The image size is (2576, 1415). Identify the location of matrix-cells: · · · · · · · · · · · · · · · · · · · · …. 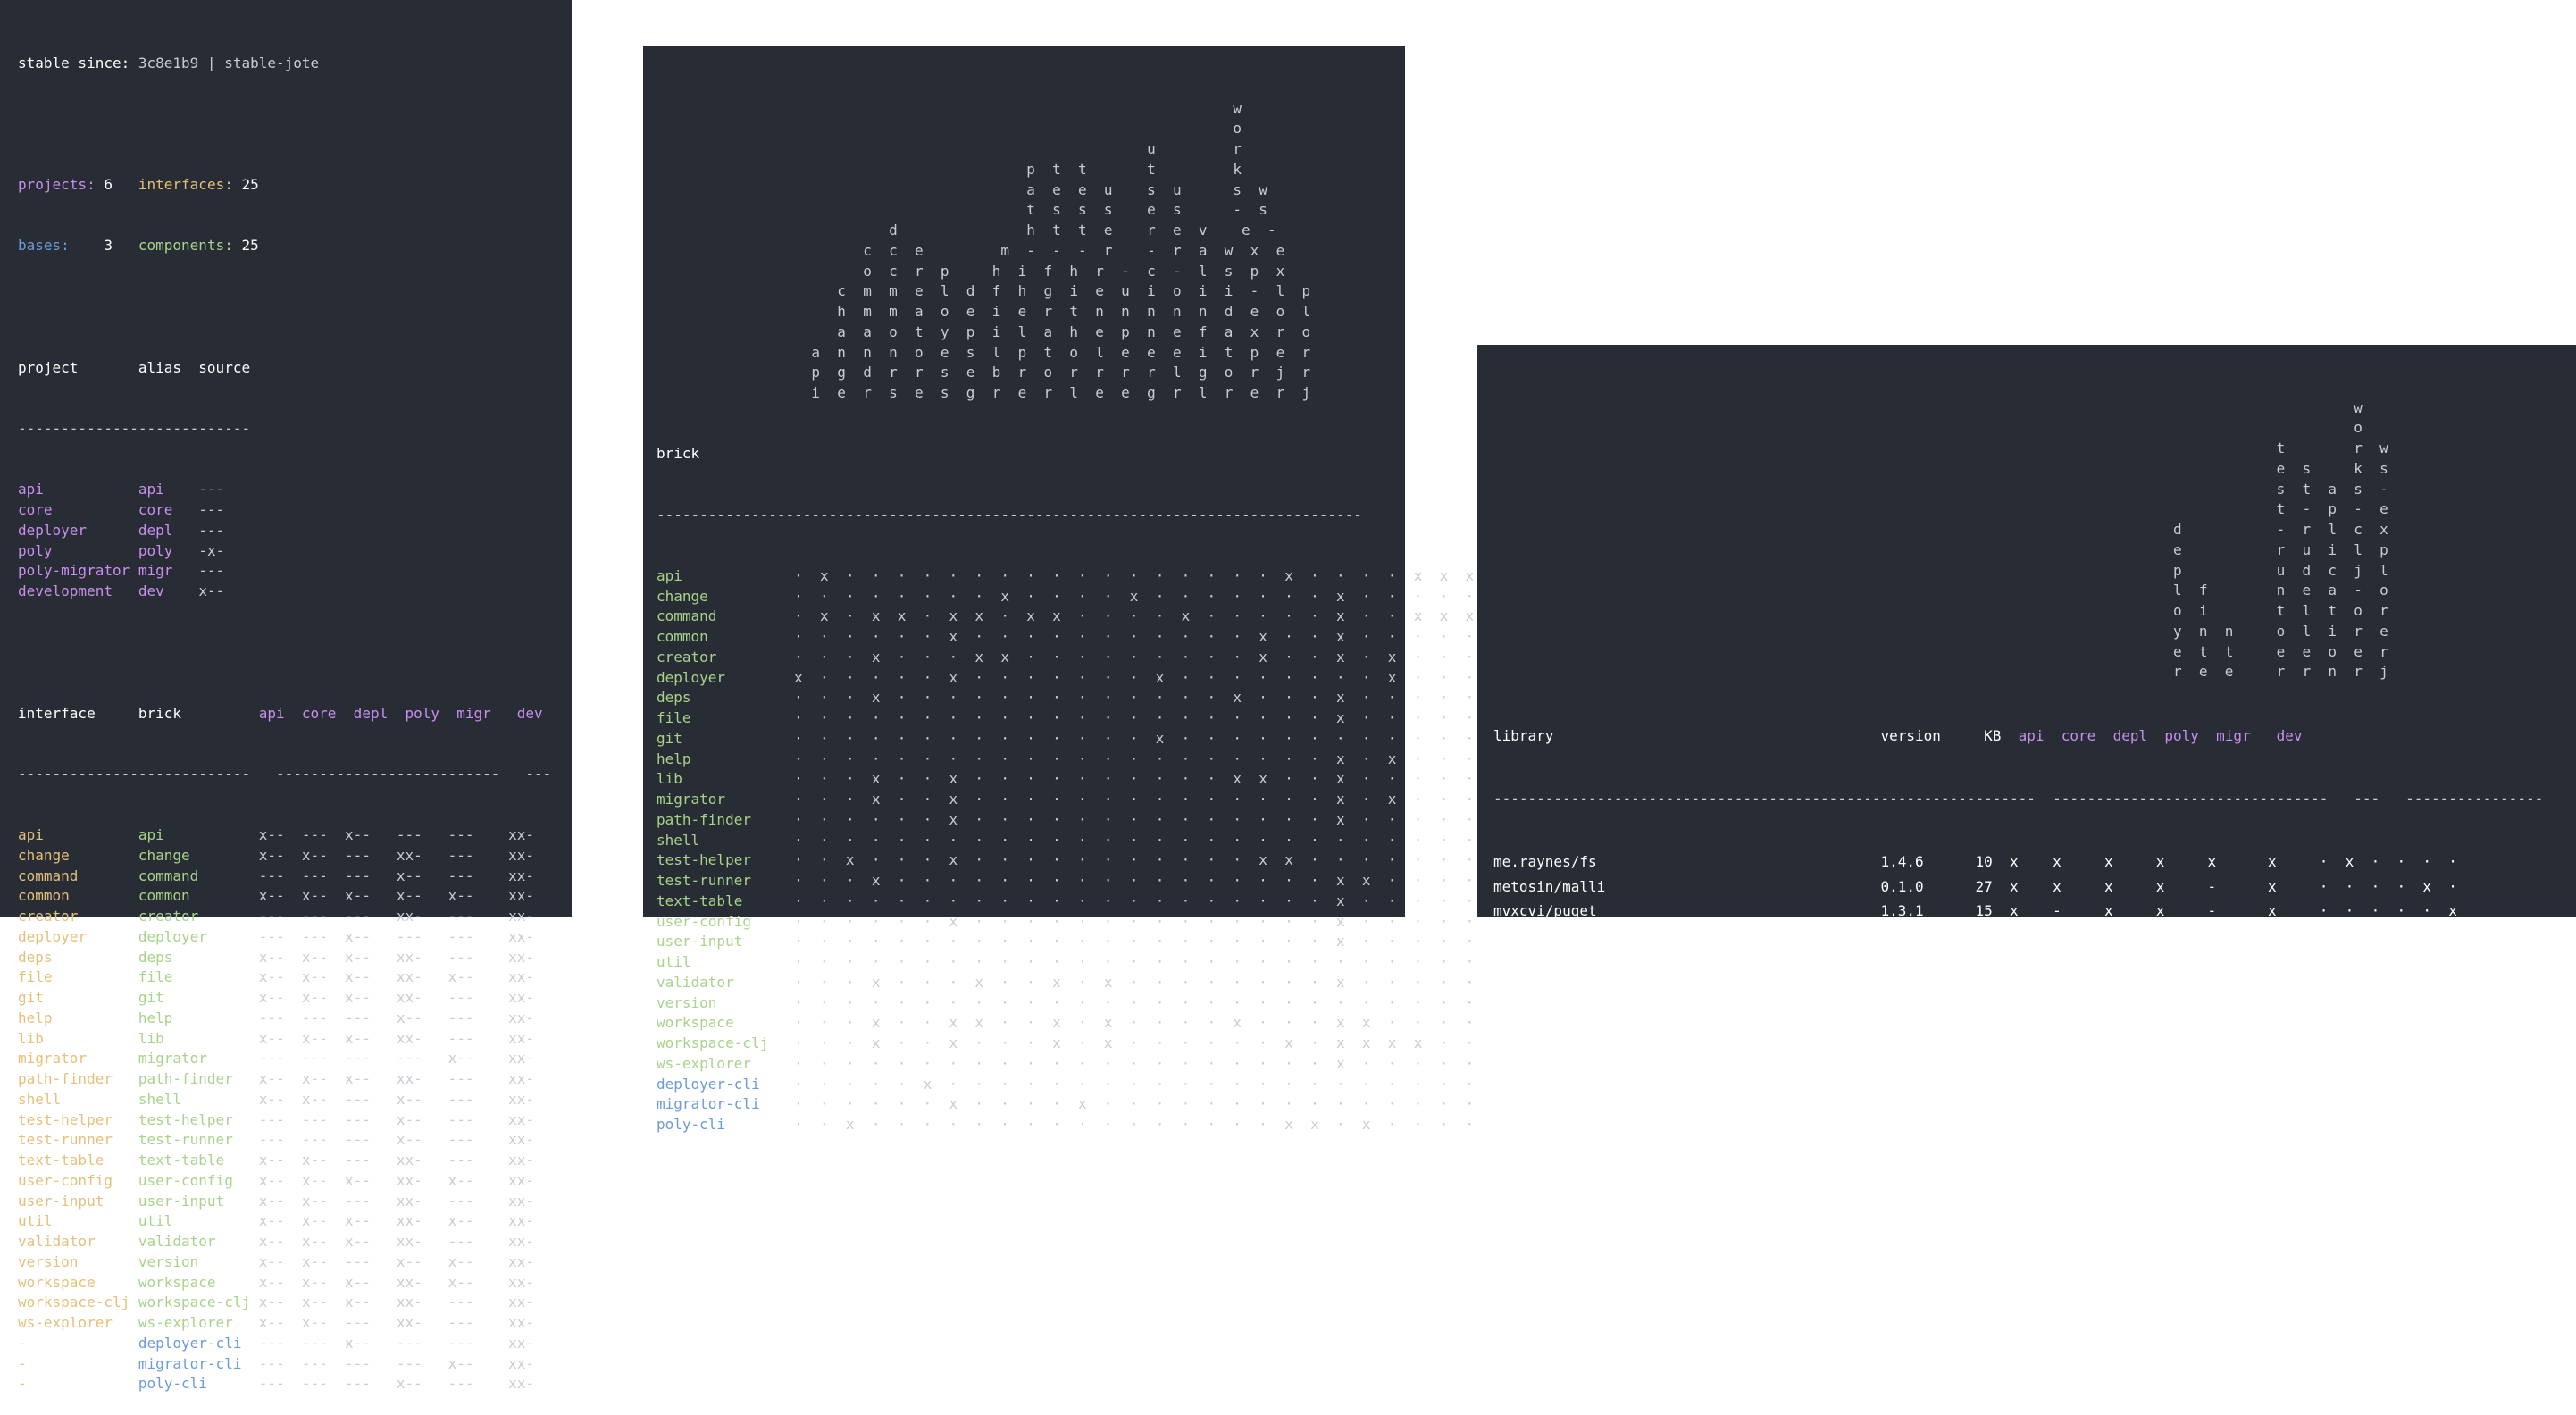
(1135, 1063).